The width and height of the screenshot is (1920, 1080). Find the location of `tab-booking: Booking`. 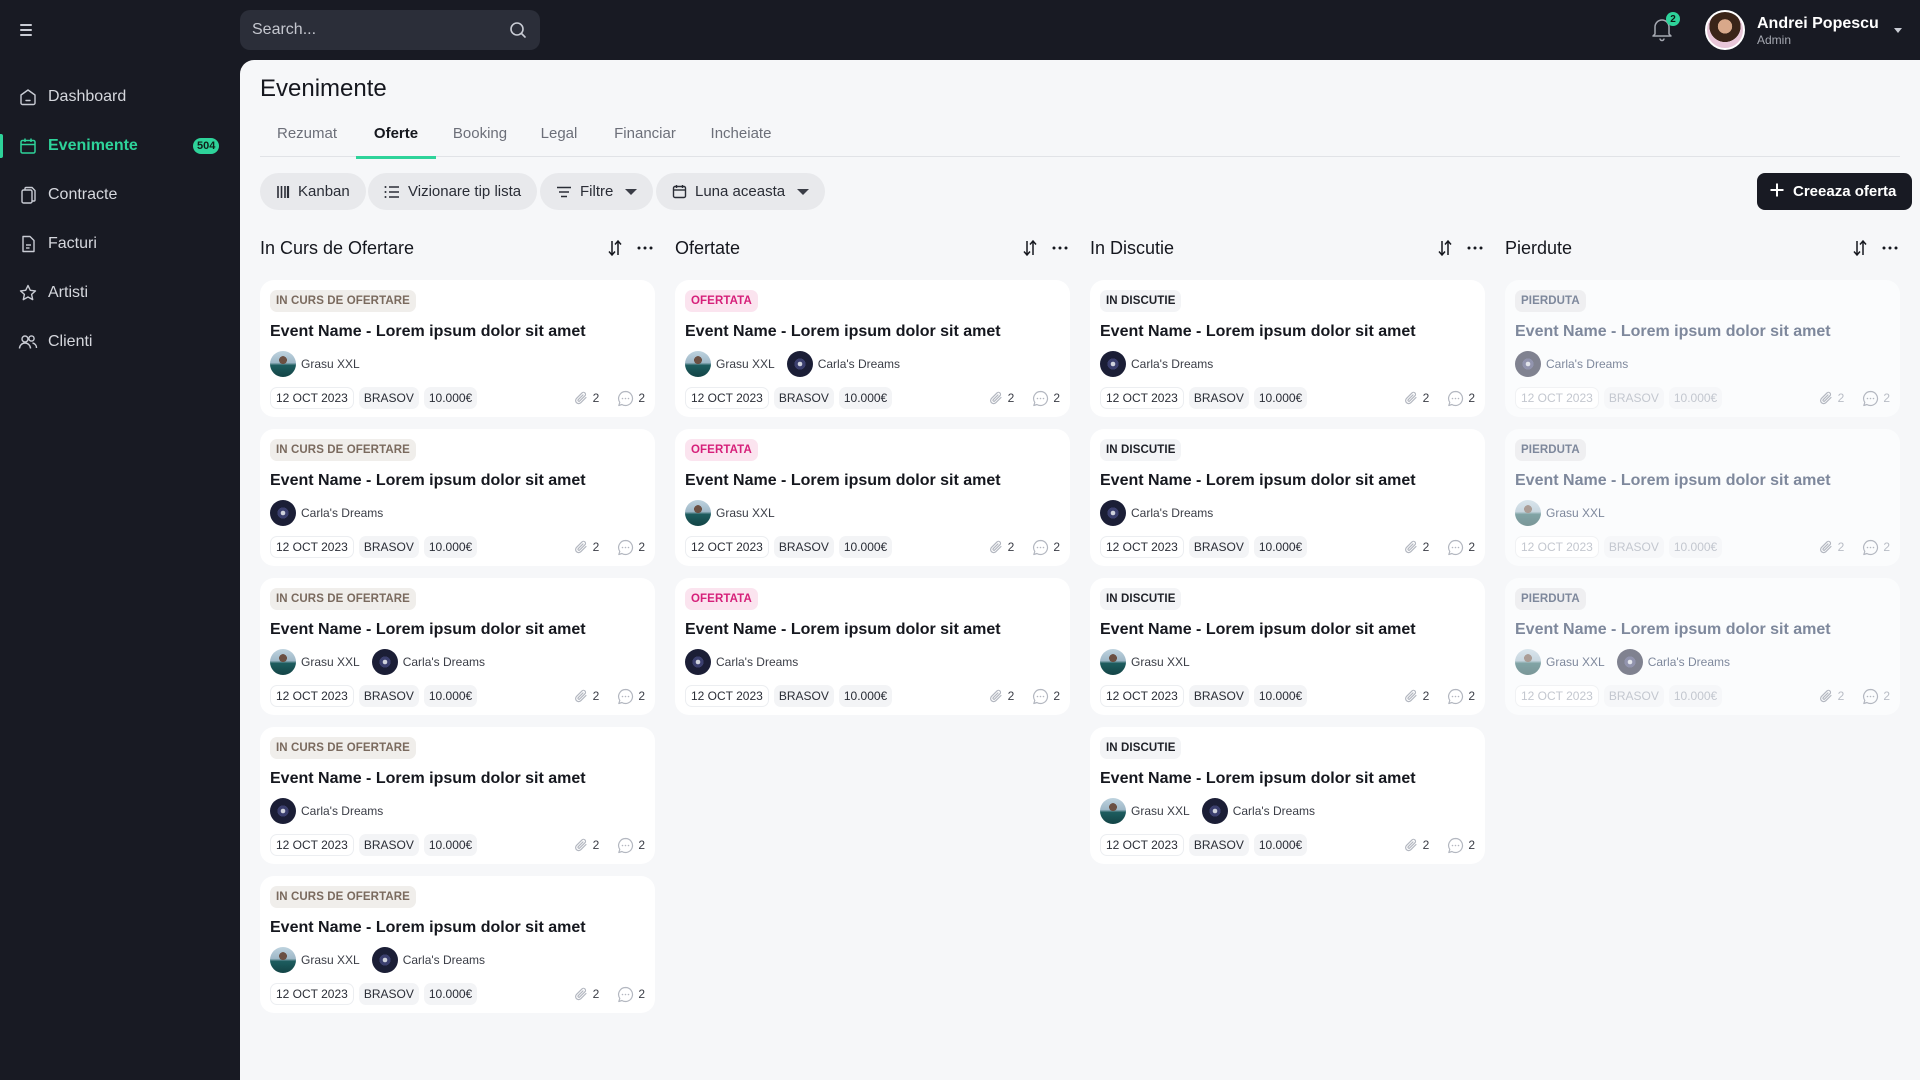

tab-booking: Booking is located at coordinates (480, 138).